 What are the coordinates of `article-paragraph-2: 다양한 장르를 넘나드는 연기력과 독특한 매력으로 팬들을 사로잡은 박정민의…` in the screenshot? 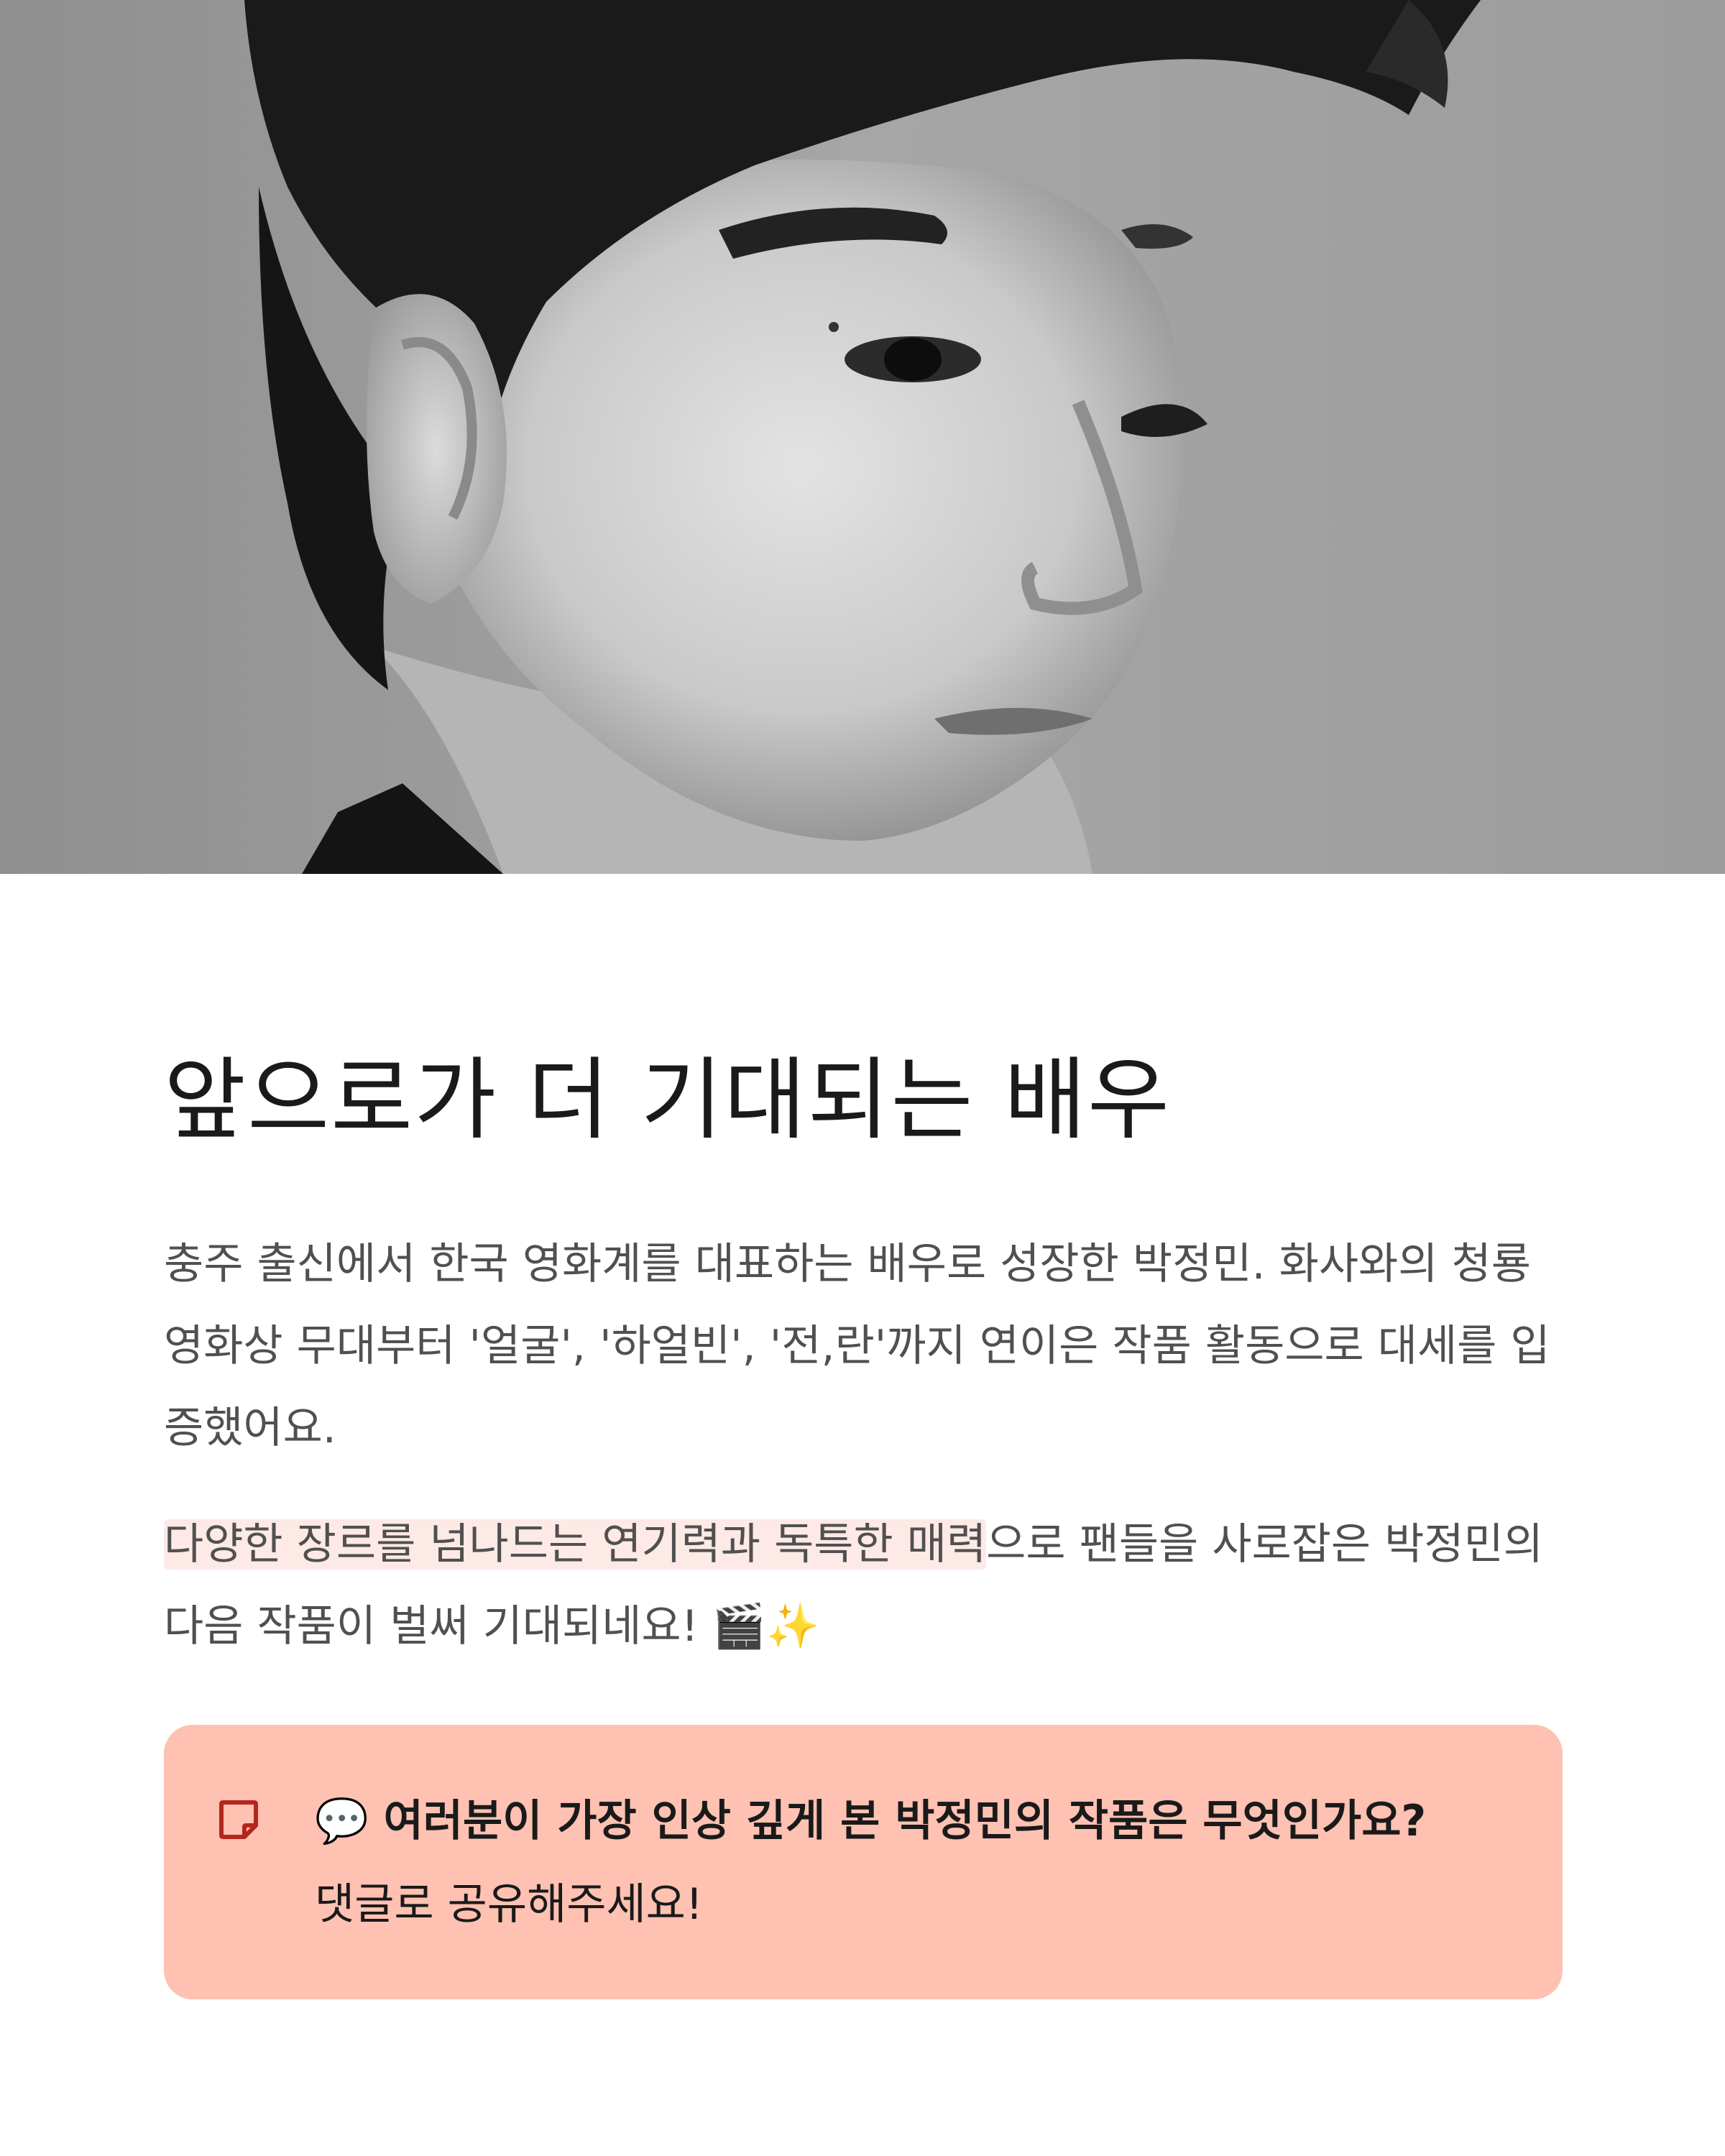 It's located at (862, 1585).